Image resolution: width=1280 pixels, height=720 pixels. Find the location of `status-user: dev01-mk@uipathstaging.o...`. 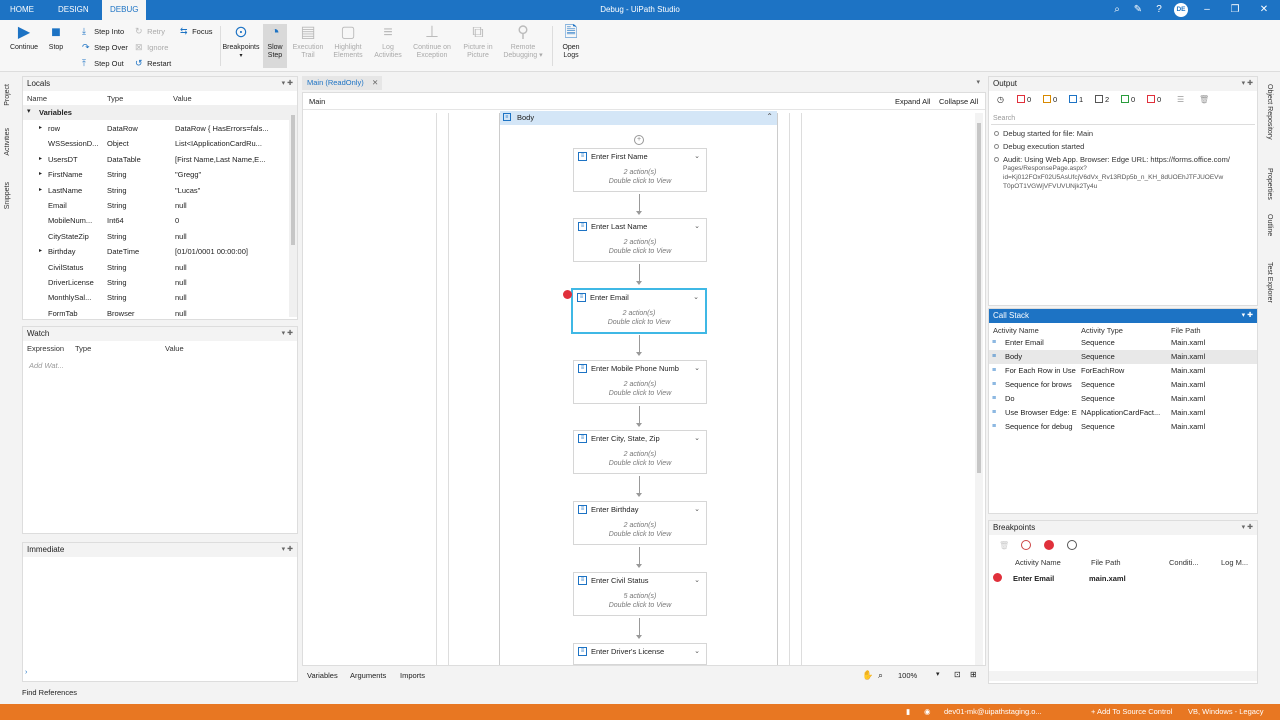

status-user: dev01-mk@uipathstaging.o... is located at coordinates (993, 712).